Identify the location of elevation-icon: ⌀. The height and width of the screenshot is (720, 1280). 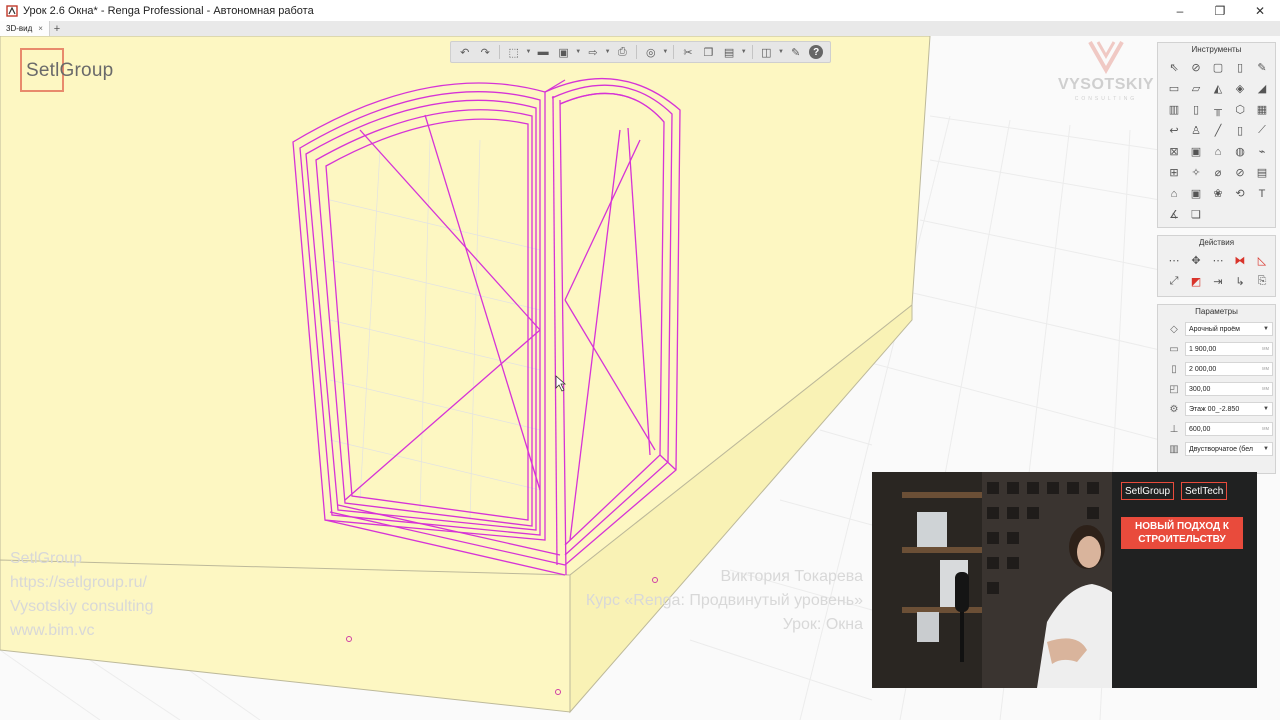
(1218, 172).